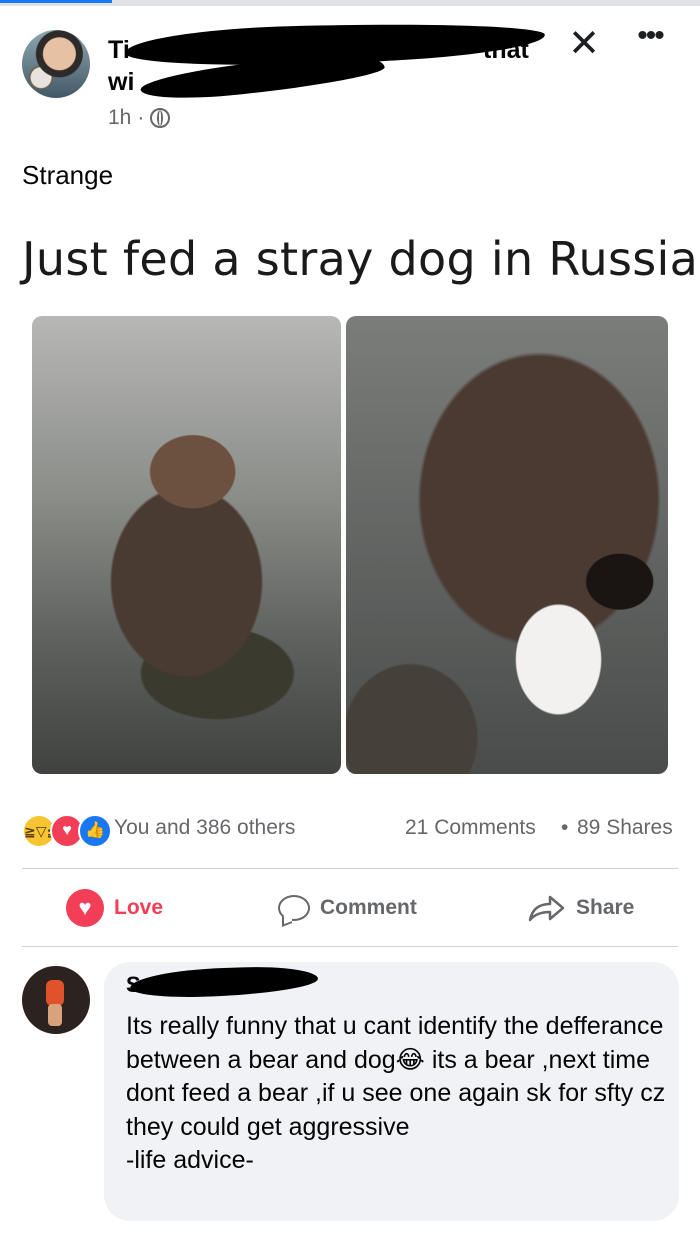 The image size is (700, 1241). I want to click on reaction-count: You and 386 others, so click(204, 828).